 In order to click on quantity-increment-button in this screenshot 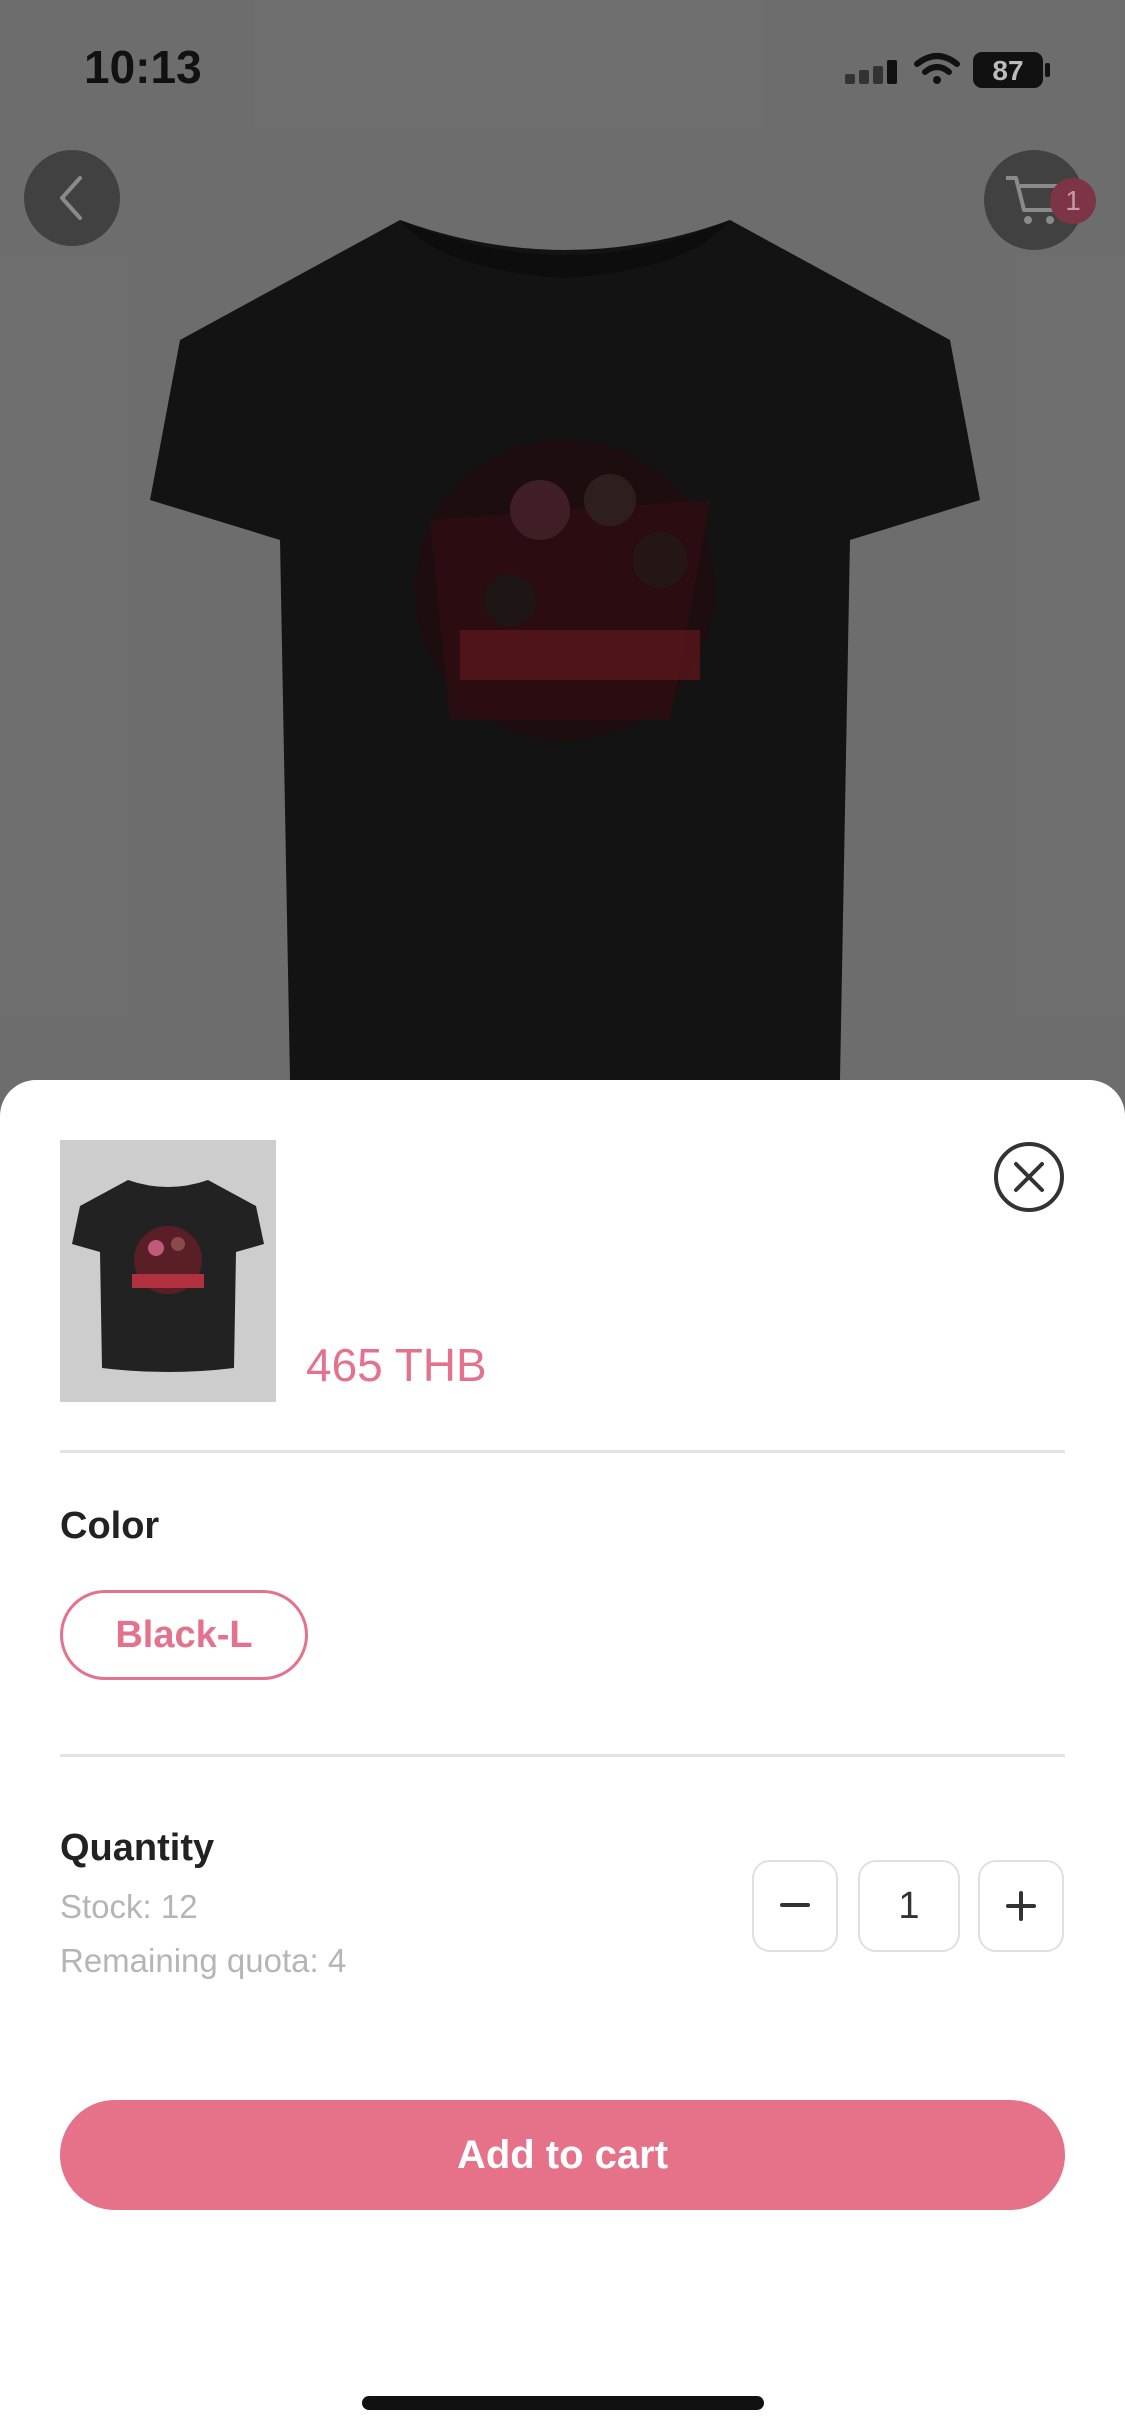, I will do `click(1021, 1906)`.